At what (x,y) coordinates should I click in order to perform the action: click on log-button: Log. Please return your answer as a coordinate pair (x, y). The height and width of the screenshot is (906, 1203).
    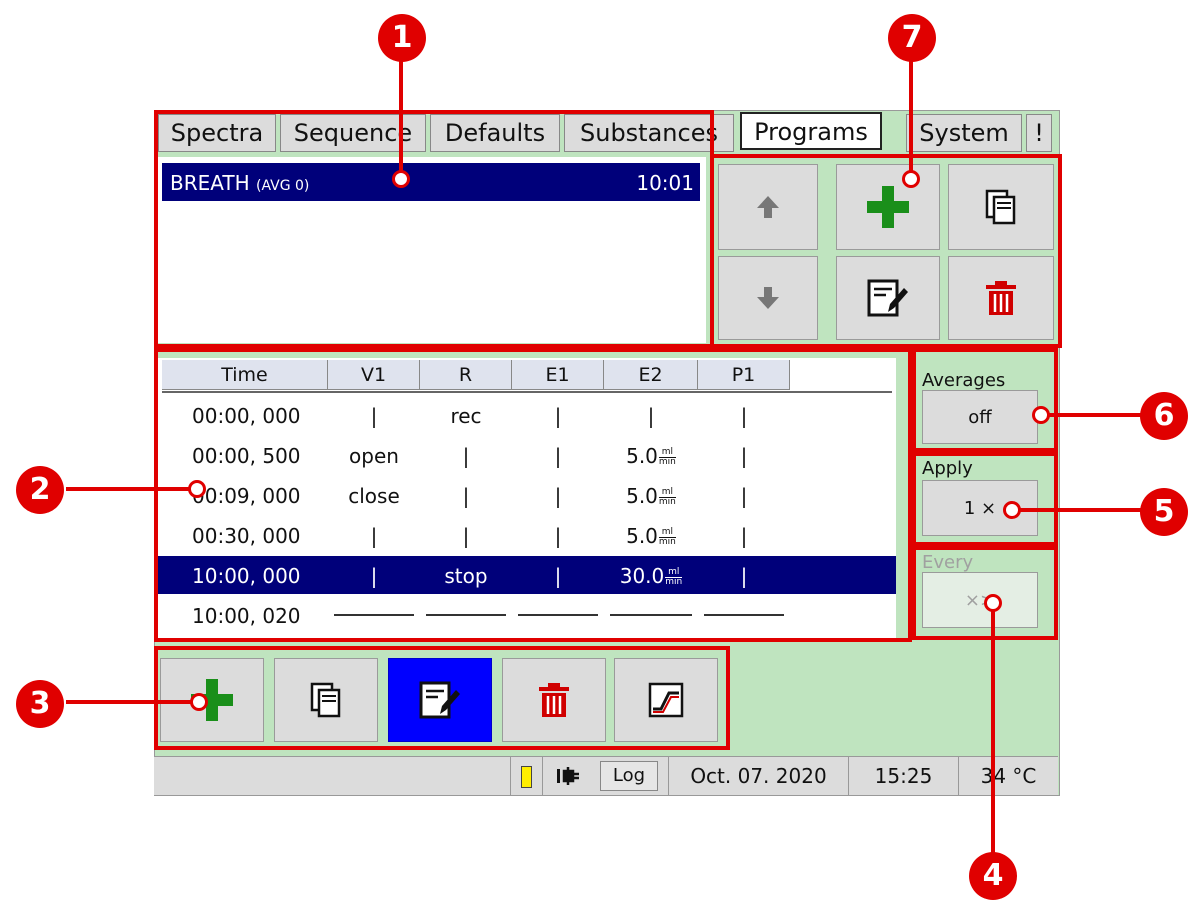
    Looking at the image, I should click on (629, 776).